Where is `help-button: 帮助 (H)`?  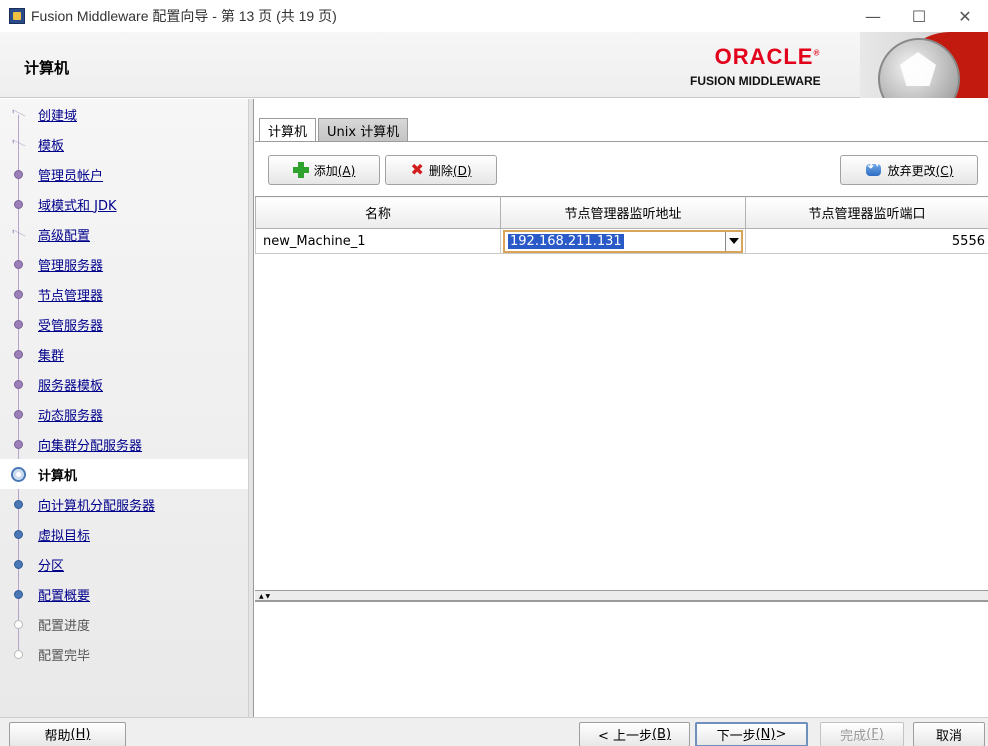
help-button: 帮助 (H) is located at coordinates (67, 734).